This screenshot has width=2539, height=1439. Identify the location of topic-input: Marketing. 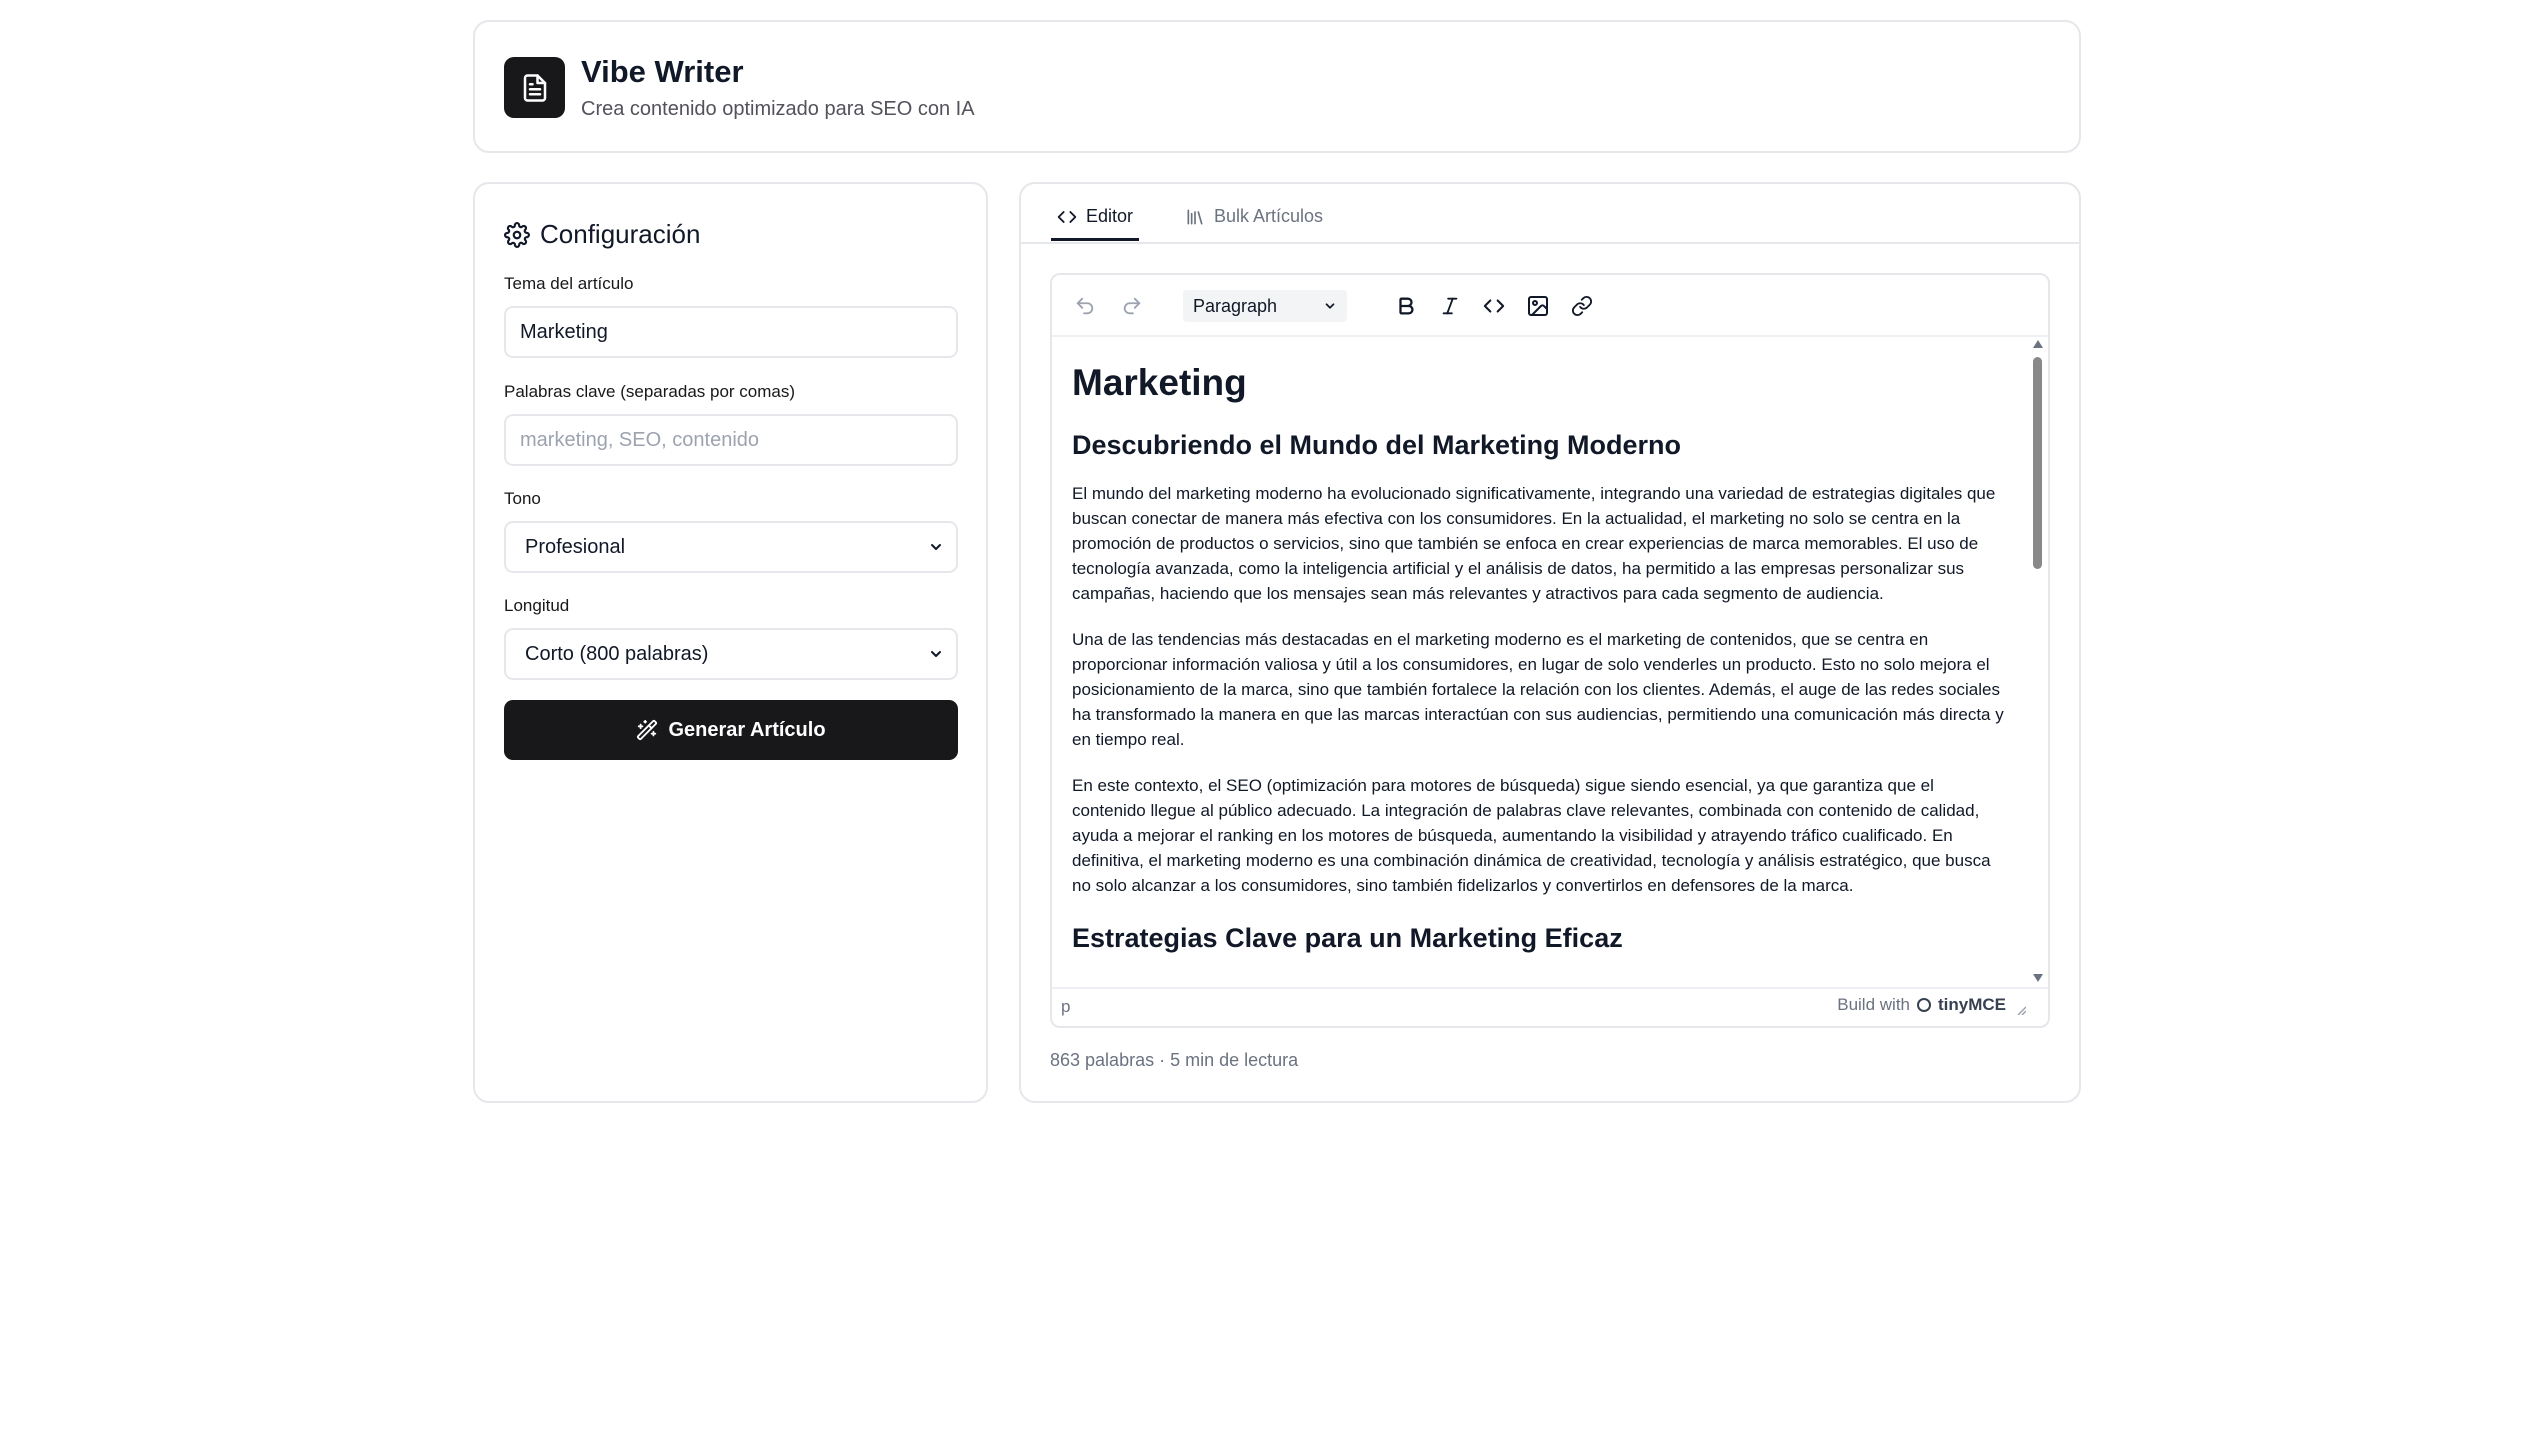
(731, 332).